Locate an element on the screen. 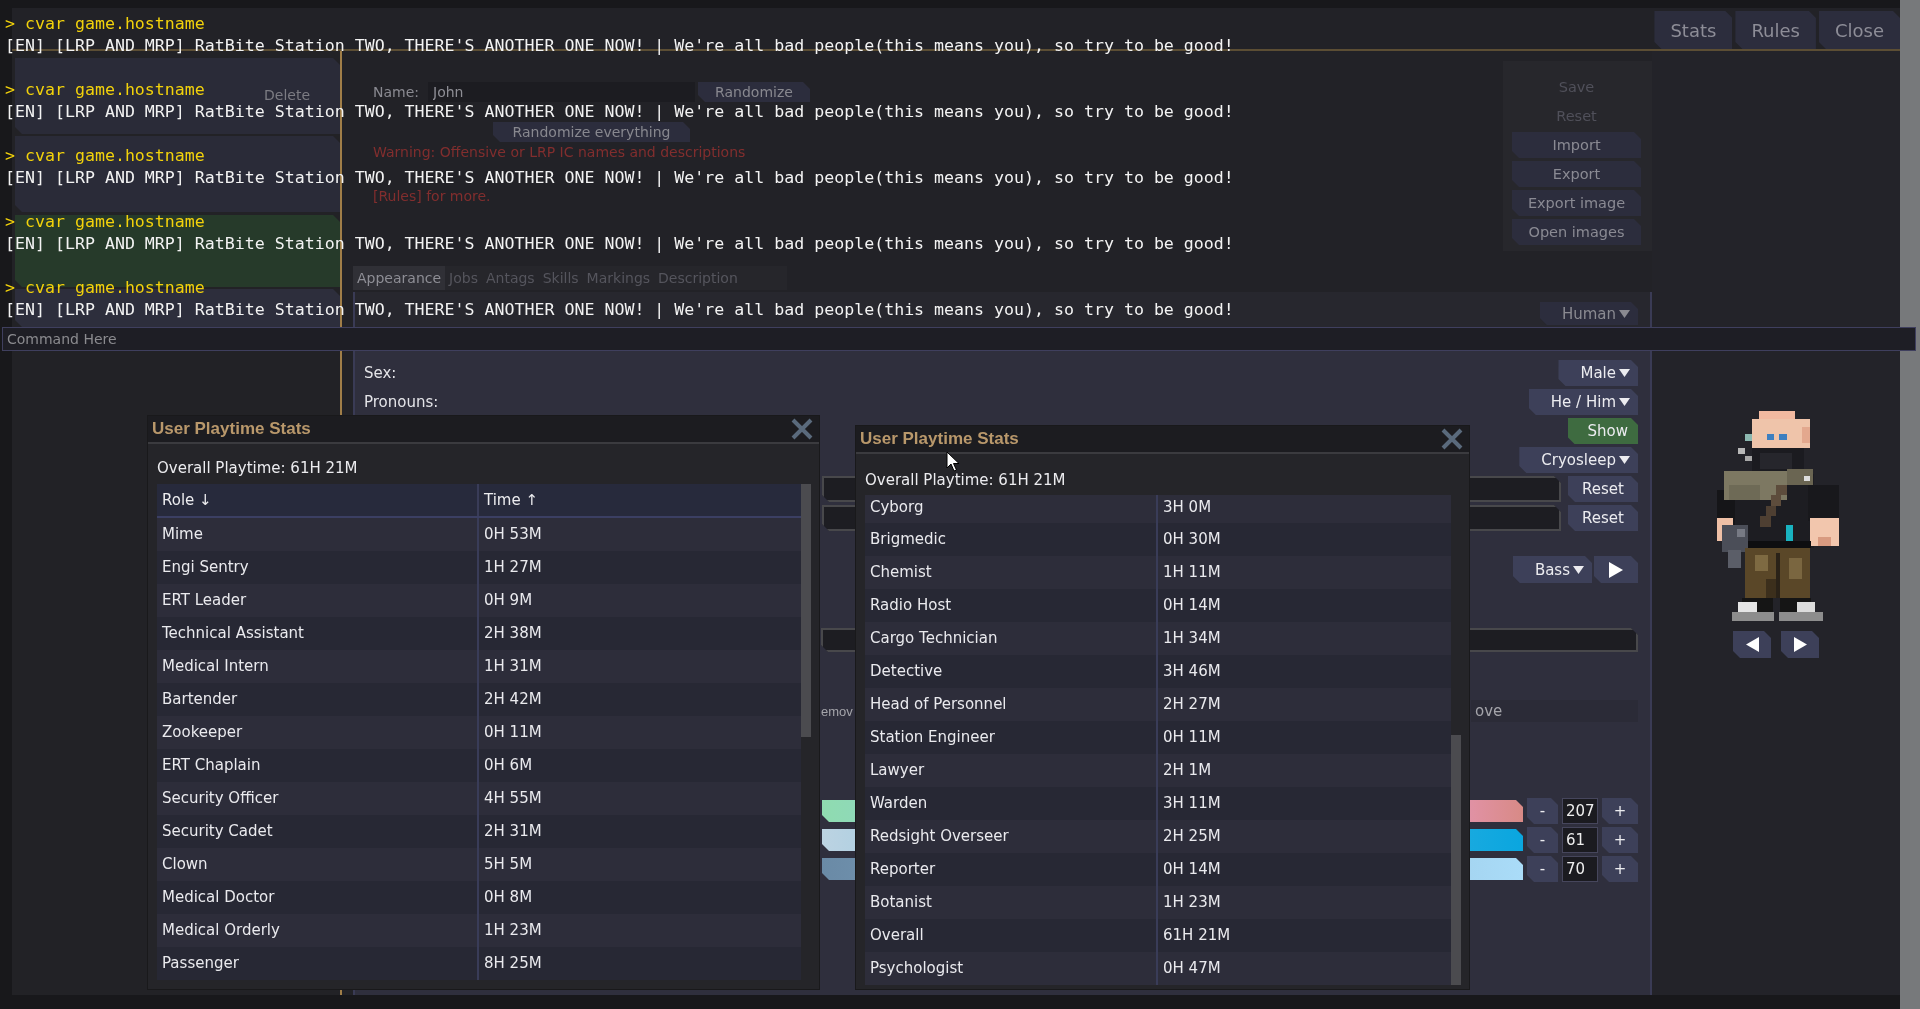 This screenshot has height=1009, width=1920. number-field: 207 is located at coordinates (1580, 811).